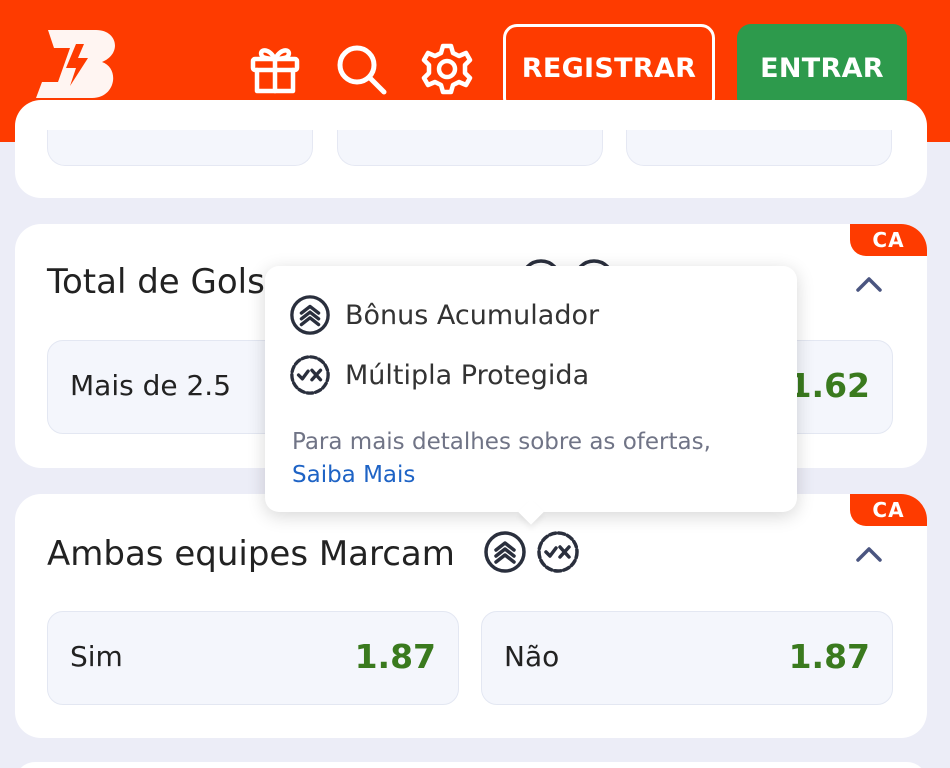  Describe the element at coordinates (532, 656) in the screenshot. I see `option-label: Não` at that location.